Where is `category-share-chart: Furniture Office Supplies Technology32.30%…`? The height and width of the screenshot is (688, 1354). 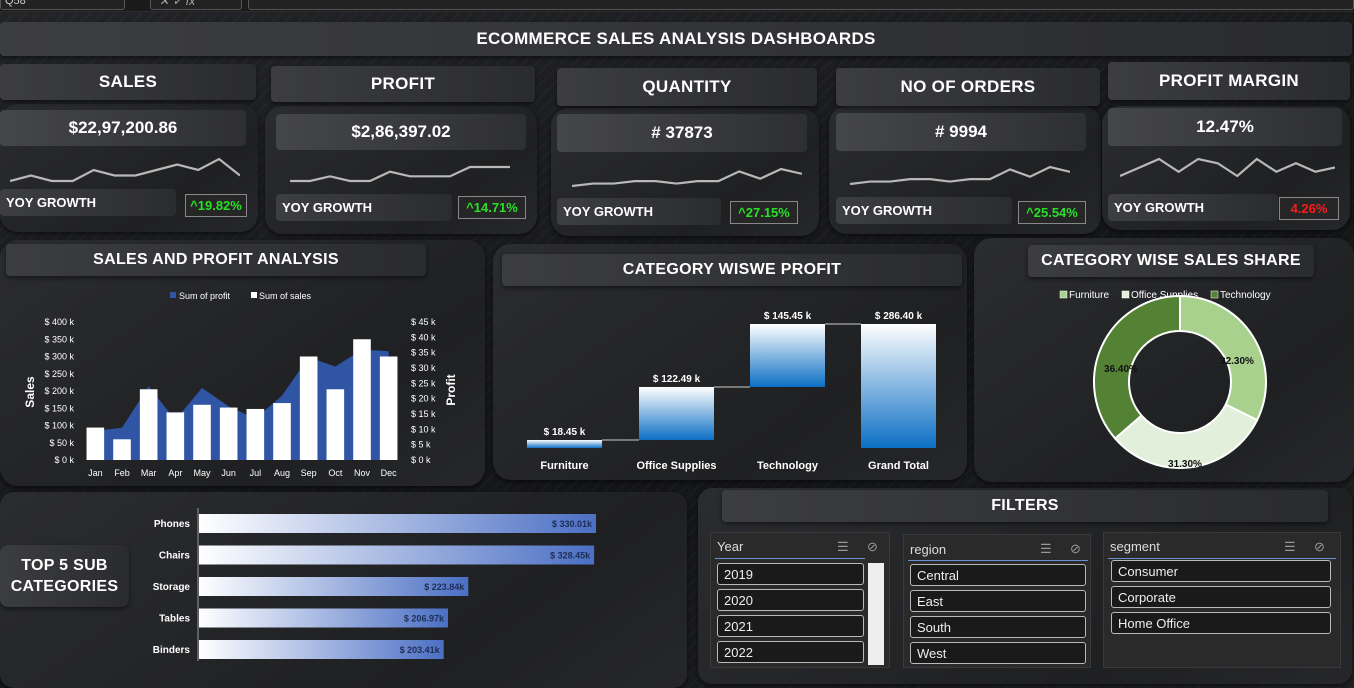
category-share-chart: Furniture Office Supplies Technology32.30%… is located at coordinates (1165, 380).